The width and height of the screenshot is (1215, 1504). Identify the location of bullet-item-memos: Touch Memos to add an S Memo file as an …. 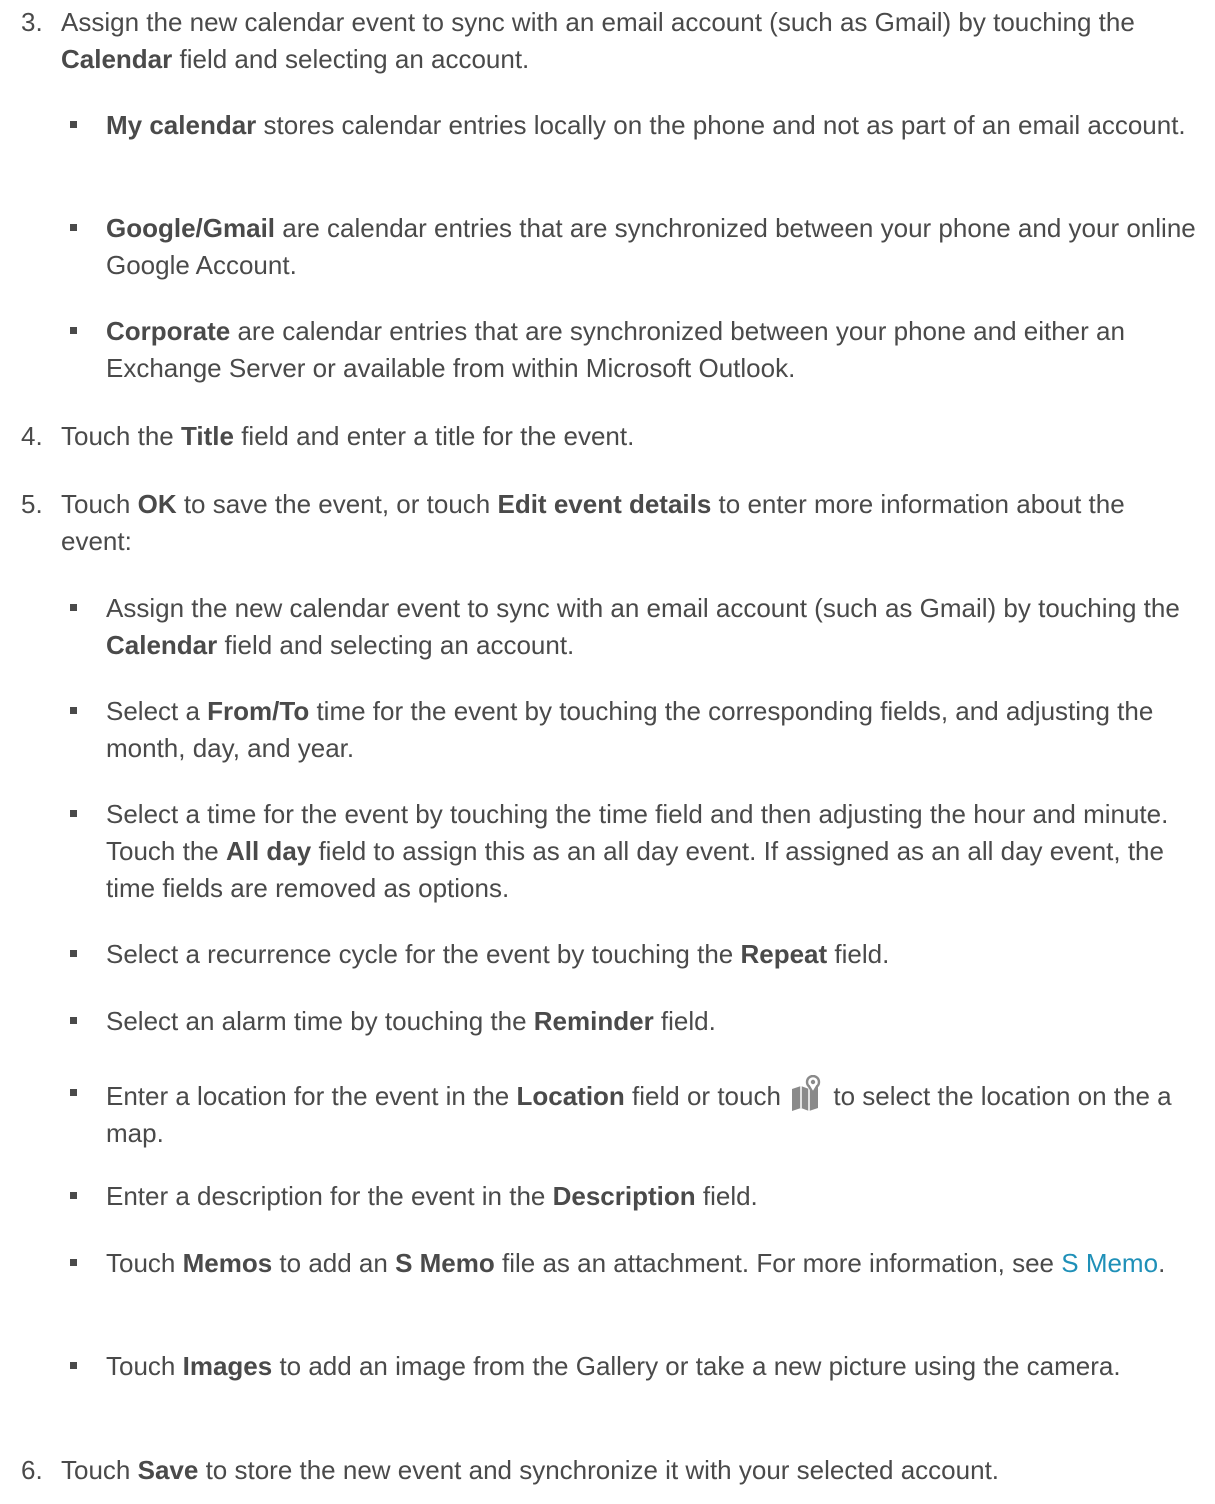
(636, 1263).